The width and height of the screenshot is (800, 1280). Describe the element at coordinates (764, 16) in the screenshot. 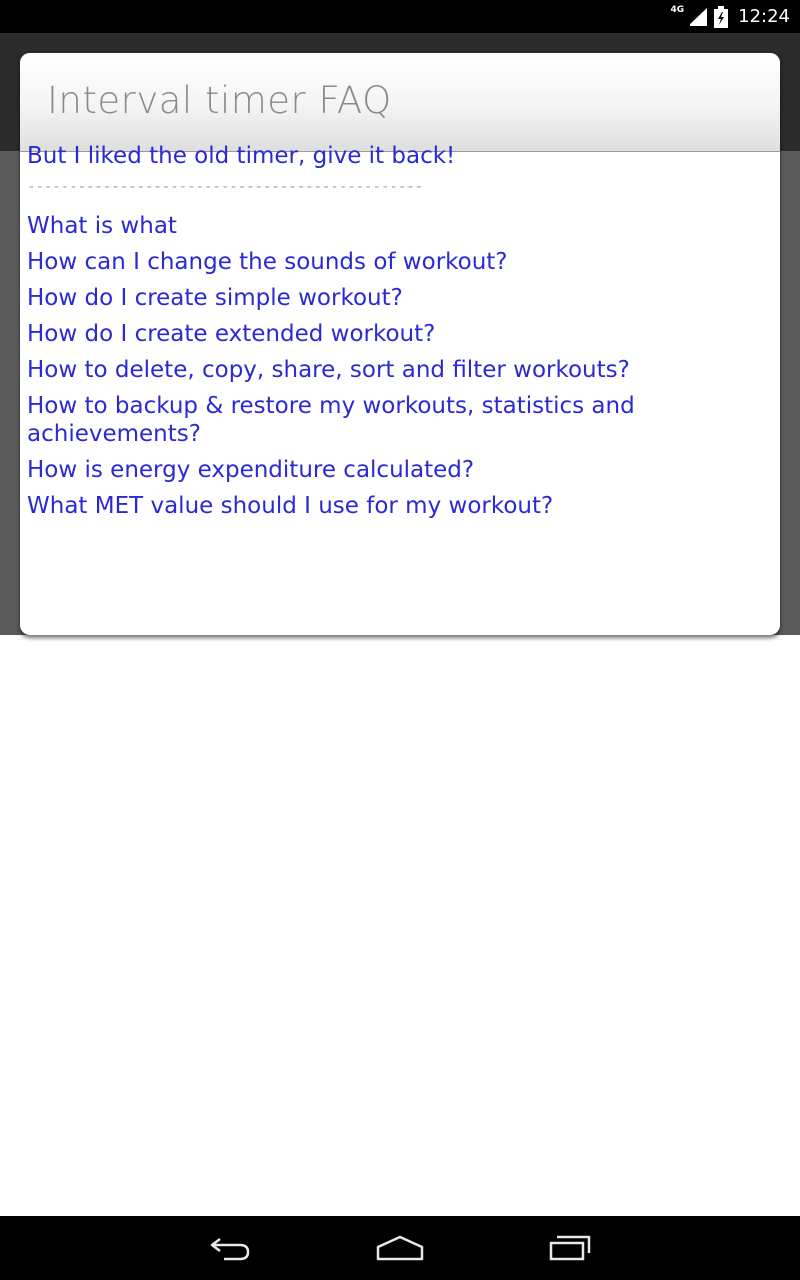

I see `status-time: 12:24` at that location.